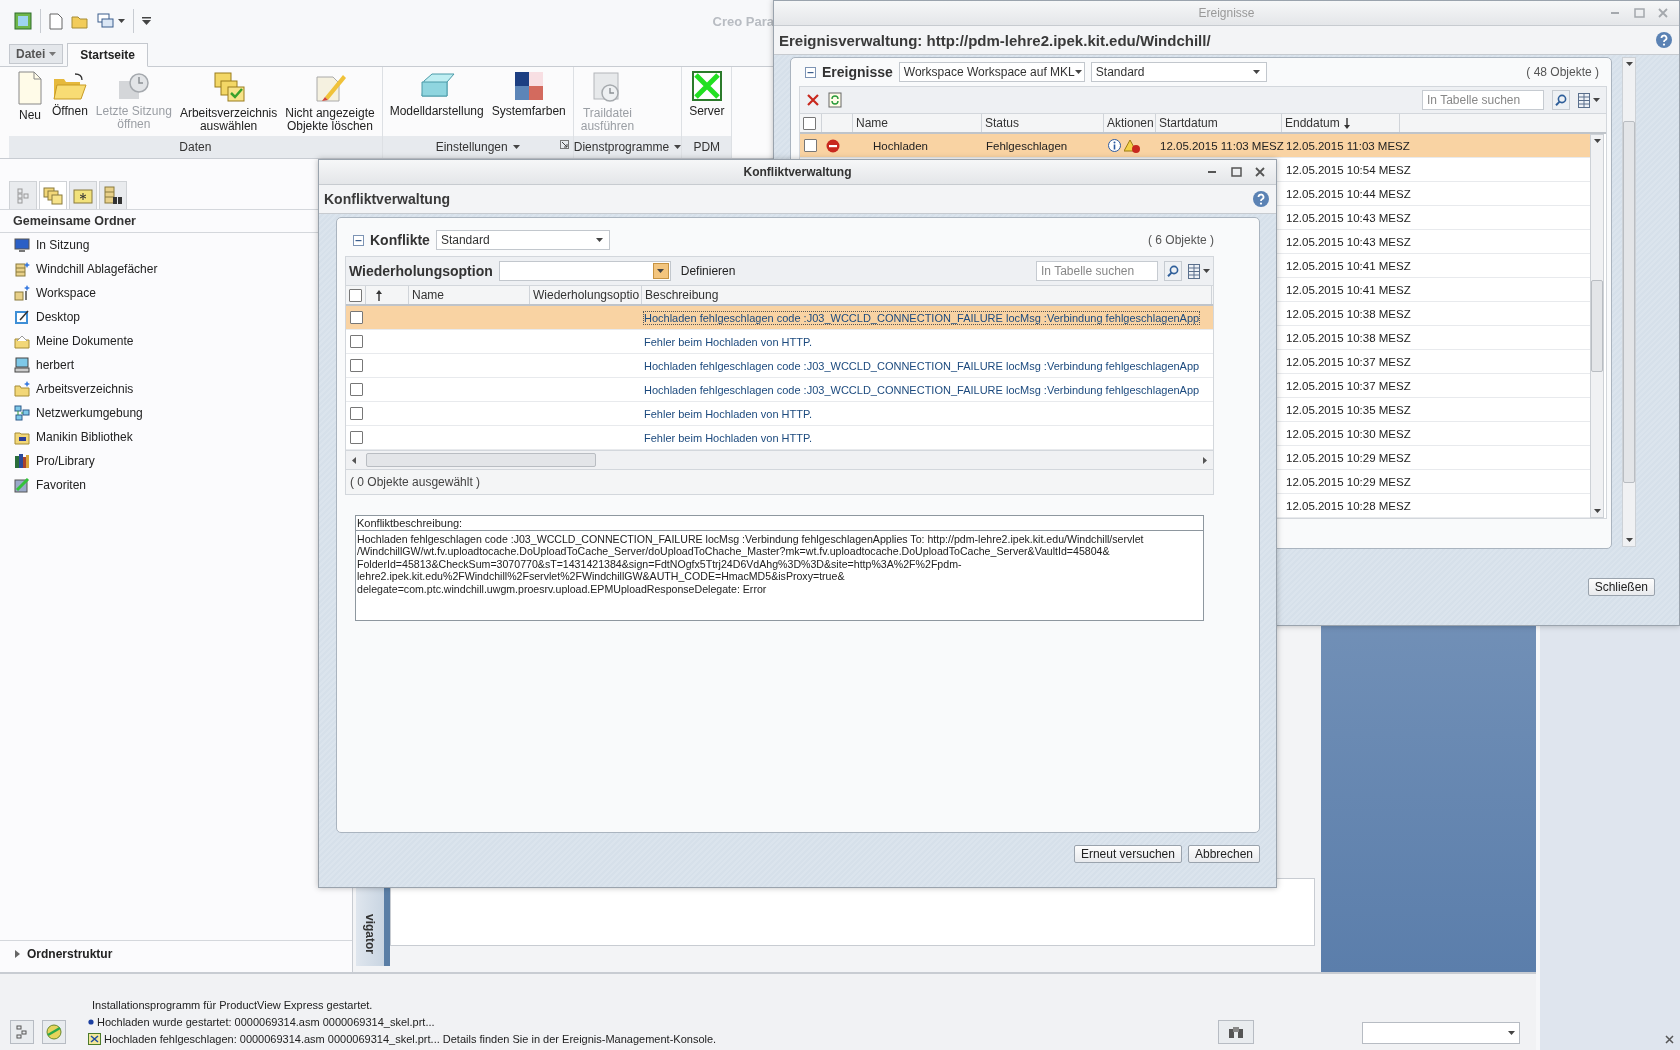  I want to click on delete-button, so click(813, 100).